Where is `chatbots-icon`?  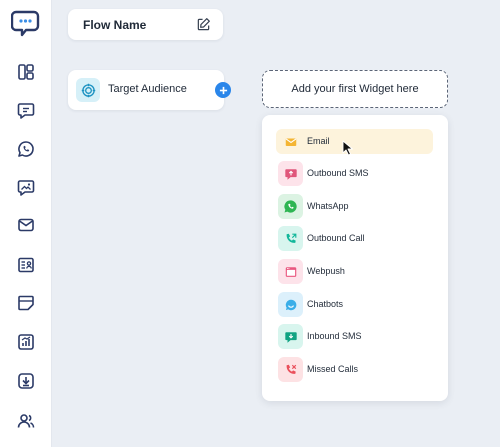 chatbots-icon is located at coordinates (290, 304).